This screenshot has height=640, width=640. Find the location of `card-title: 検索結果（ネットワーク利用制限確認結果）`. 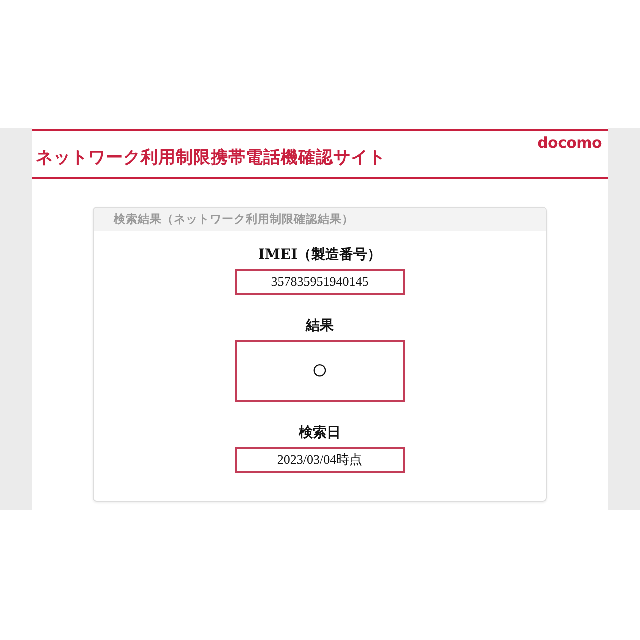

card-title: 検索結果（ネットワーク利用制限確認結果） is located at coordinates (234, 219).